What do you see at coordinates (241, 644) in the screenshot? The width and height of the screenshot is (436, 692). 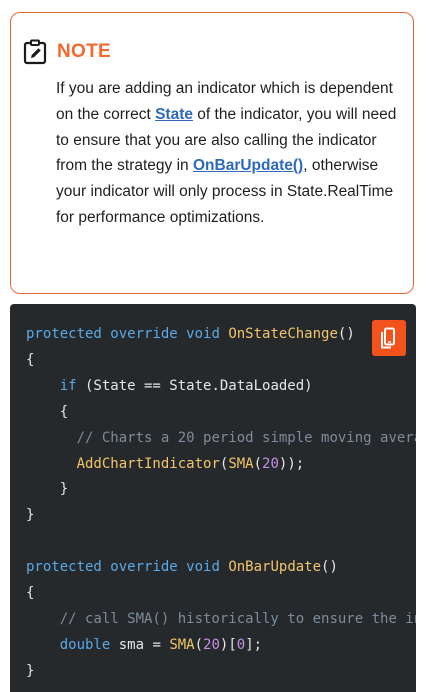 I see `code-number: 0` at bounding box center [241, 644].